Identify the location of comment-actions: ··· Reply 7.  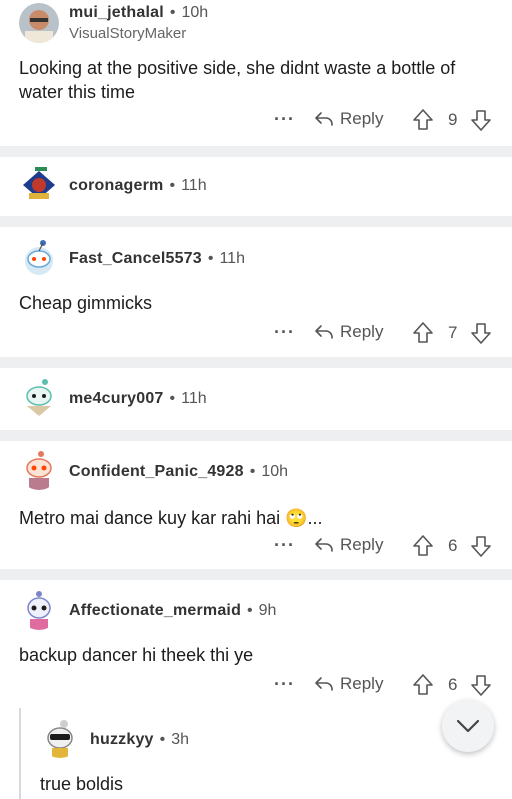
(385, 334).